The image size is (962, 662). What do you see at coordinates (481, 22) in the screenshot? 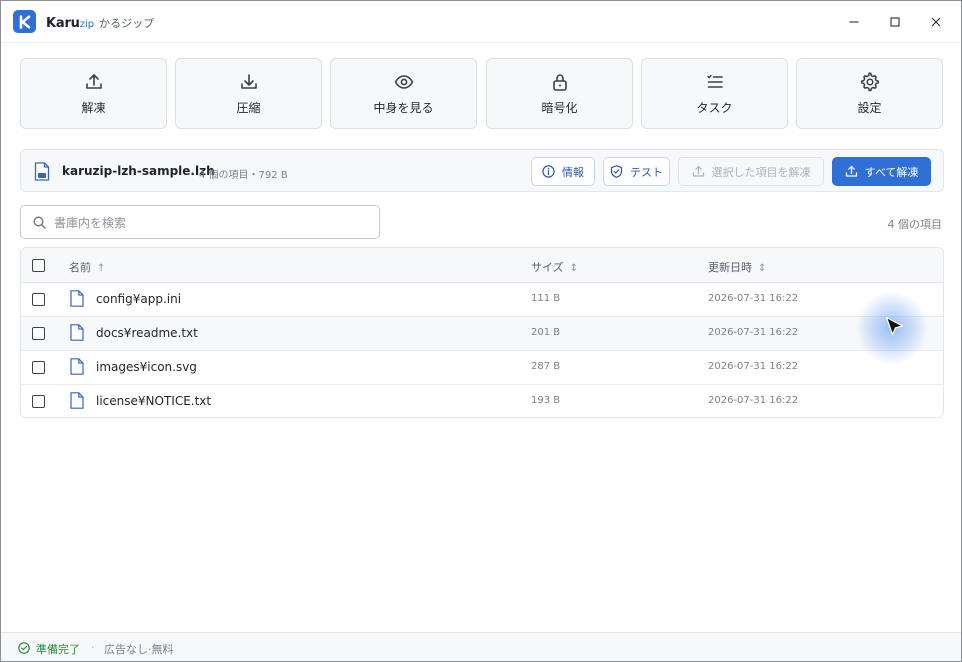
I see `title-bar: Karuzip かるジップ` at bounding box center [481, 22].